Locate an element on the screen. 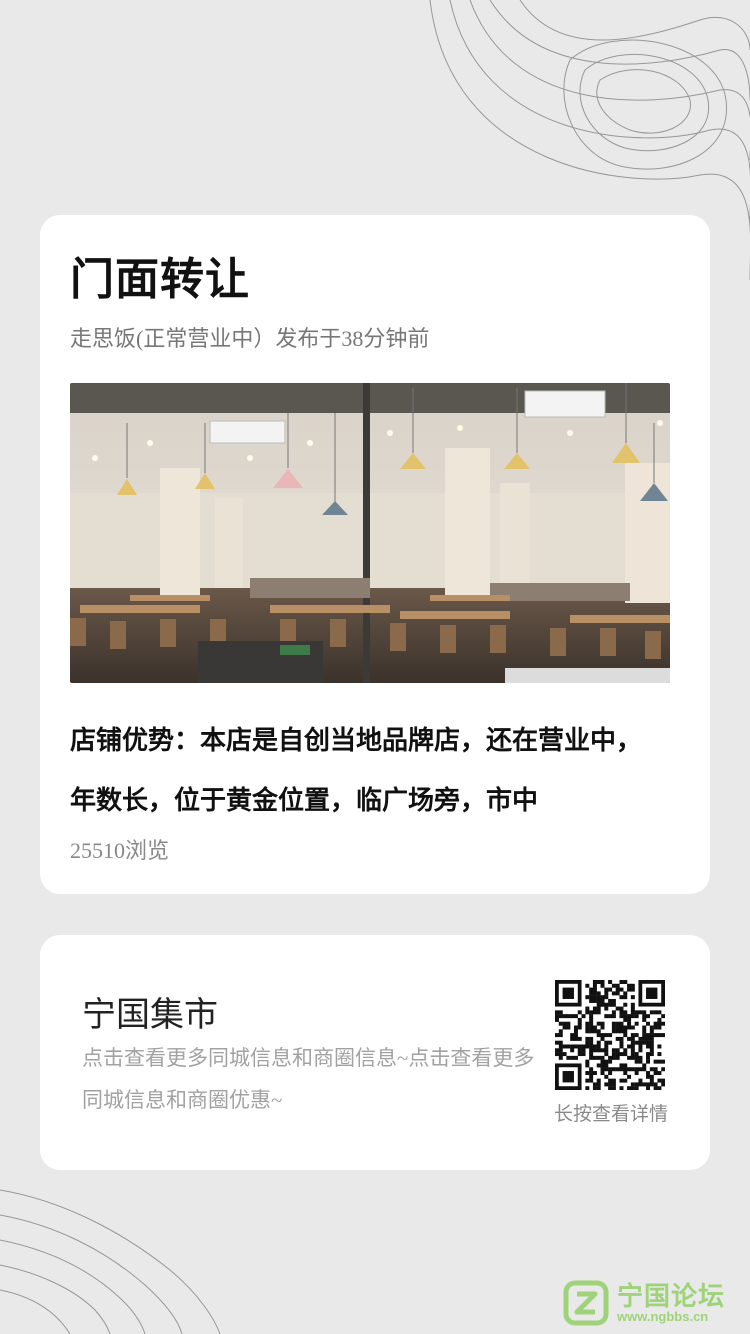 The height and width of the screenshot is (1334, 750). post-title: 门面转让 is located at coordinates (160, 279).